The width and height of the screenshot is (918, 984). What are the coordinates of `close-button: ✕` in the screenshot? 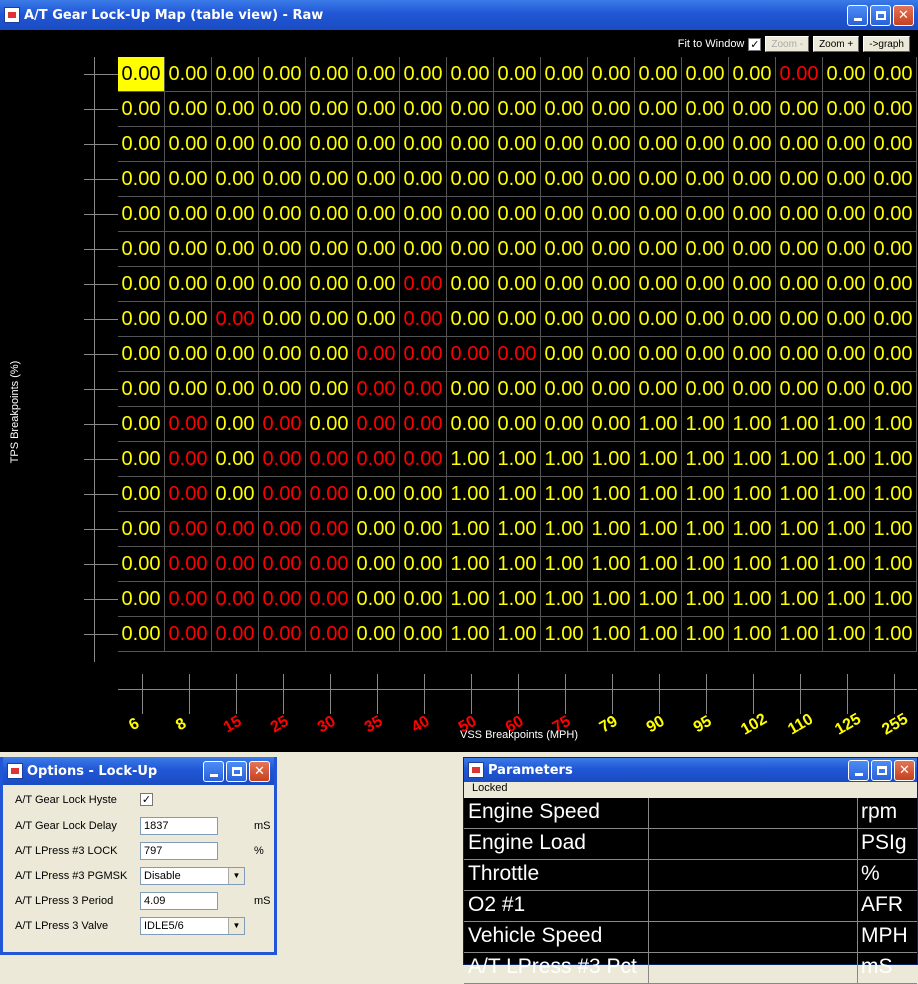 It's located at (904, 770).